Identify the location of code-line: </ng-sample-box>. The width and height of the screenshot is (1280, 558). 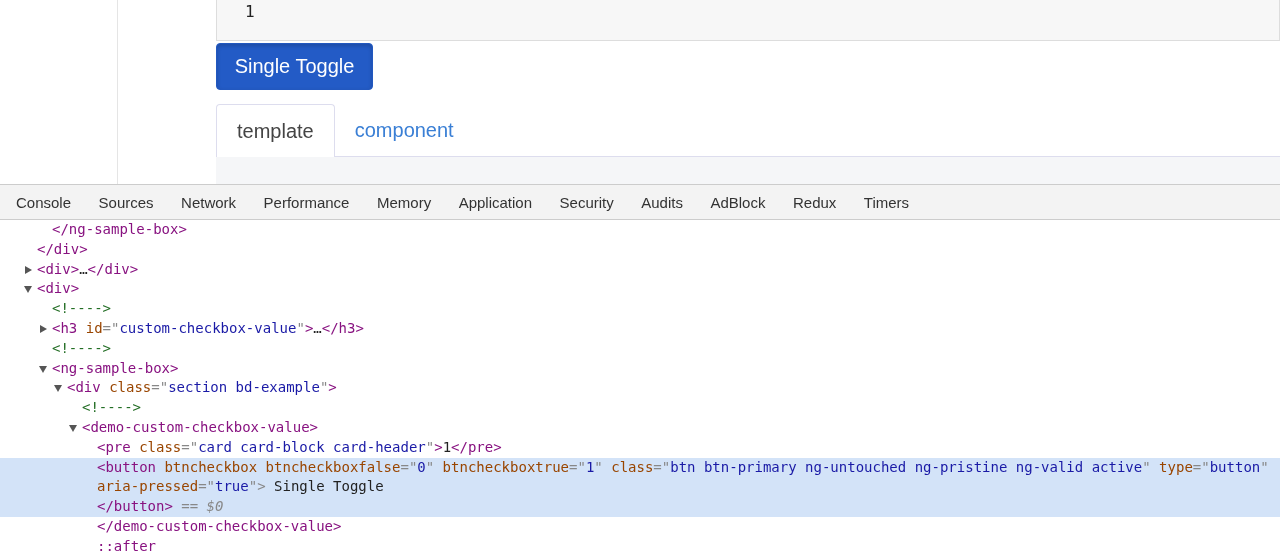
(119, 229).